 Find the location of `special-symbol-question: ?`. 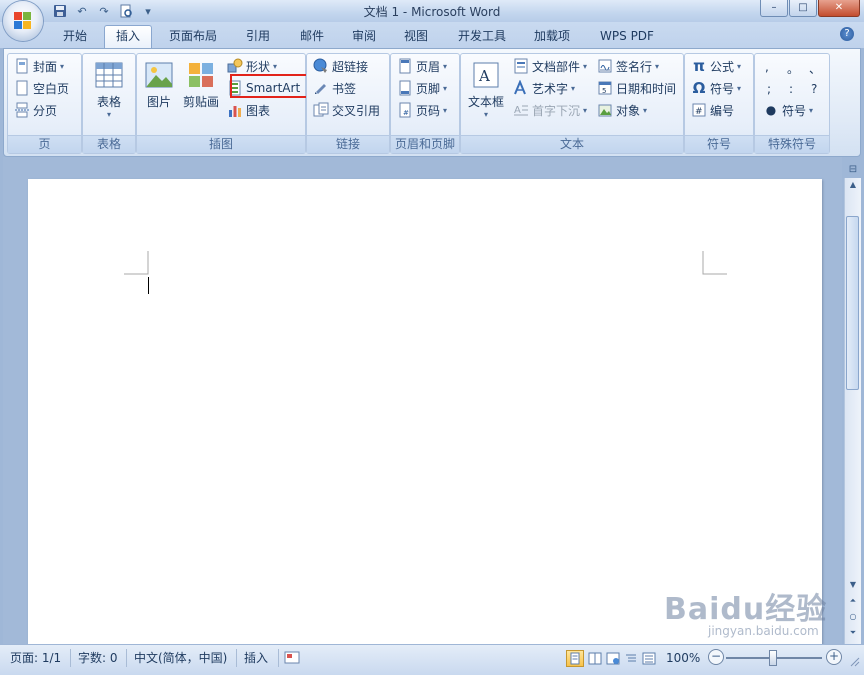

special-symbol-question: ? is located at coordinates (814, 89).